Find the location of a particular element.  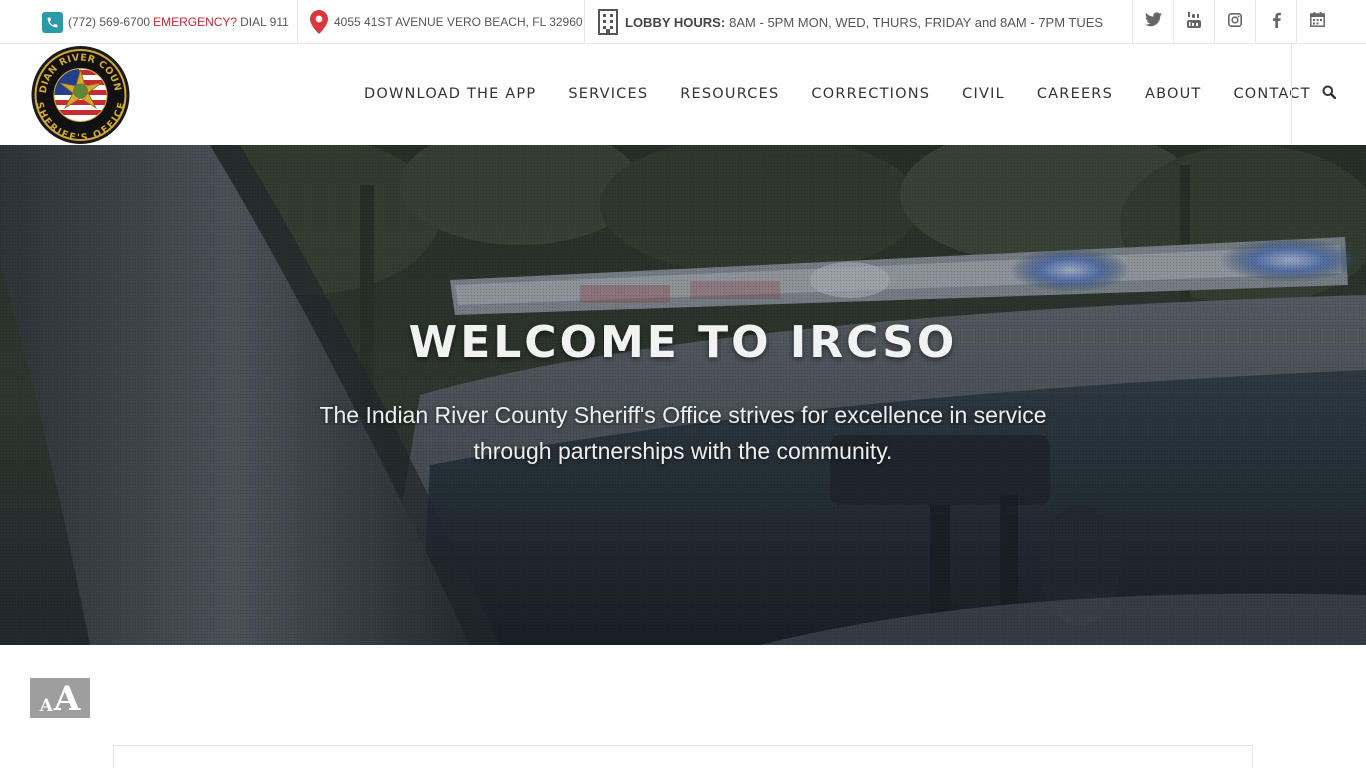

youtube-icon is located at coordinates (1194, 22).